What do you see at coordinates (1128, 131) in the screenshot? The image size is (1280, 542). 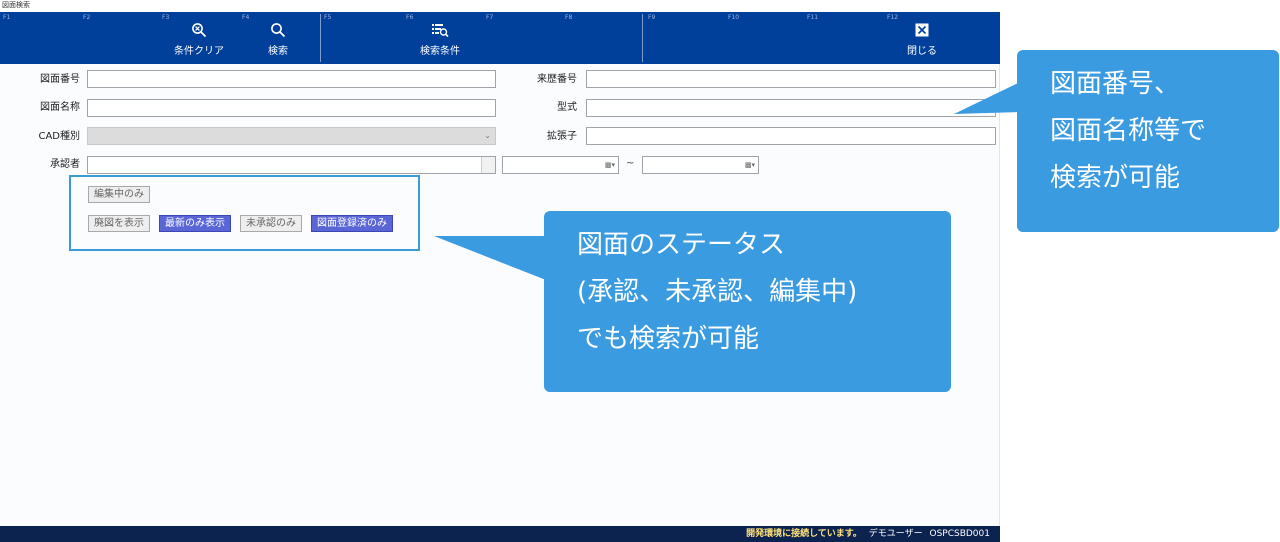 I see `callout-line: 図面名称等で` at bounding box center [1128, 131].